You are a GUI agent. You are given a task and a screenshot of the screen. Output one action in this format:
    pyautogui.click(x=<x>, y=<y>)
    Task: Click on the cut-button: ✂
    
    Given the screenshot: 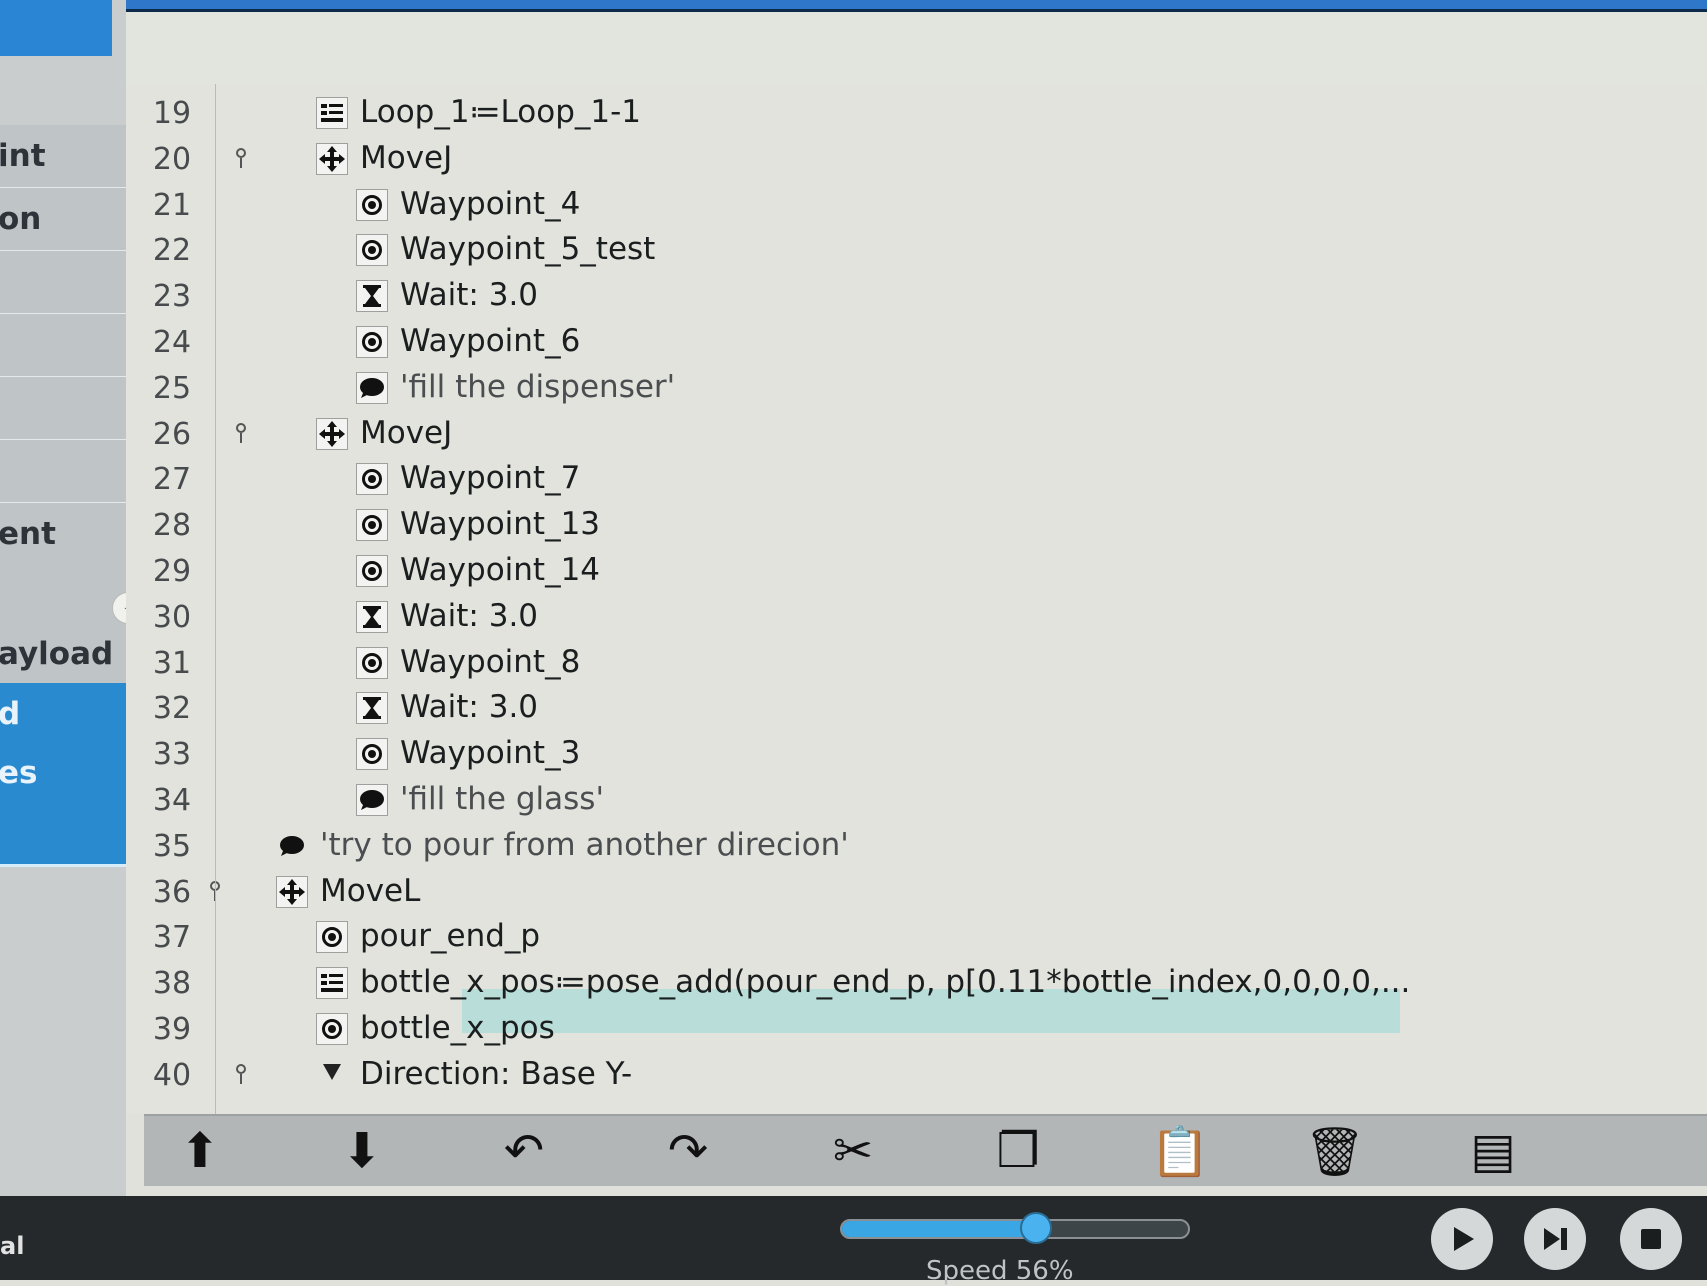 What is the action you would take?
    pyautogui.click(x=853, y=1151)
    